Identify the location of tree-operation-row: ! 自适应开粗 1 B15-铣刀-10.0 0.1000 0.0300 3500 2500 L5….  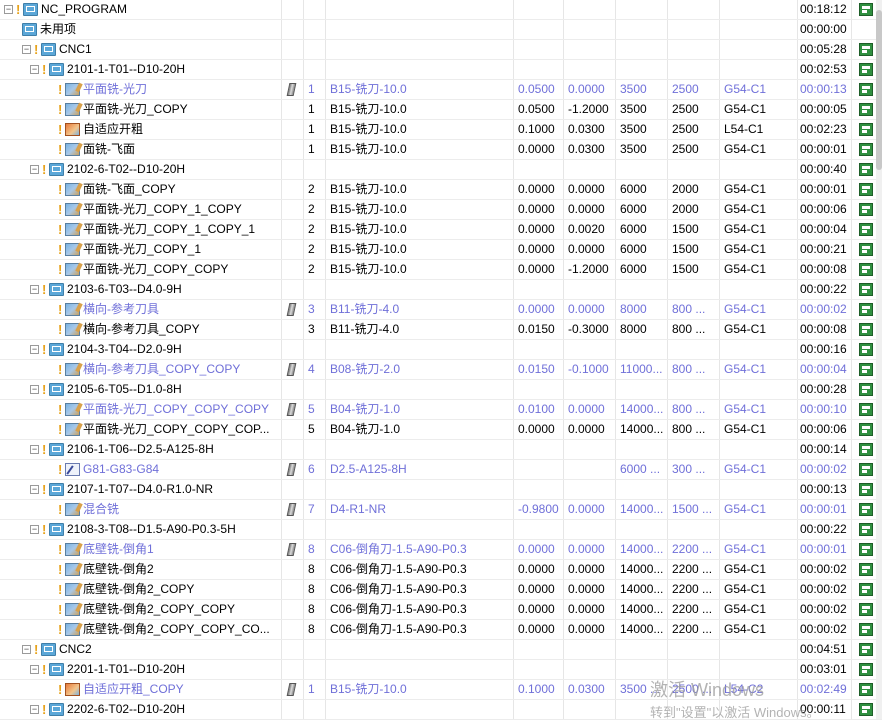
(441, 130).